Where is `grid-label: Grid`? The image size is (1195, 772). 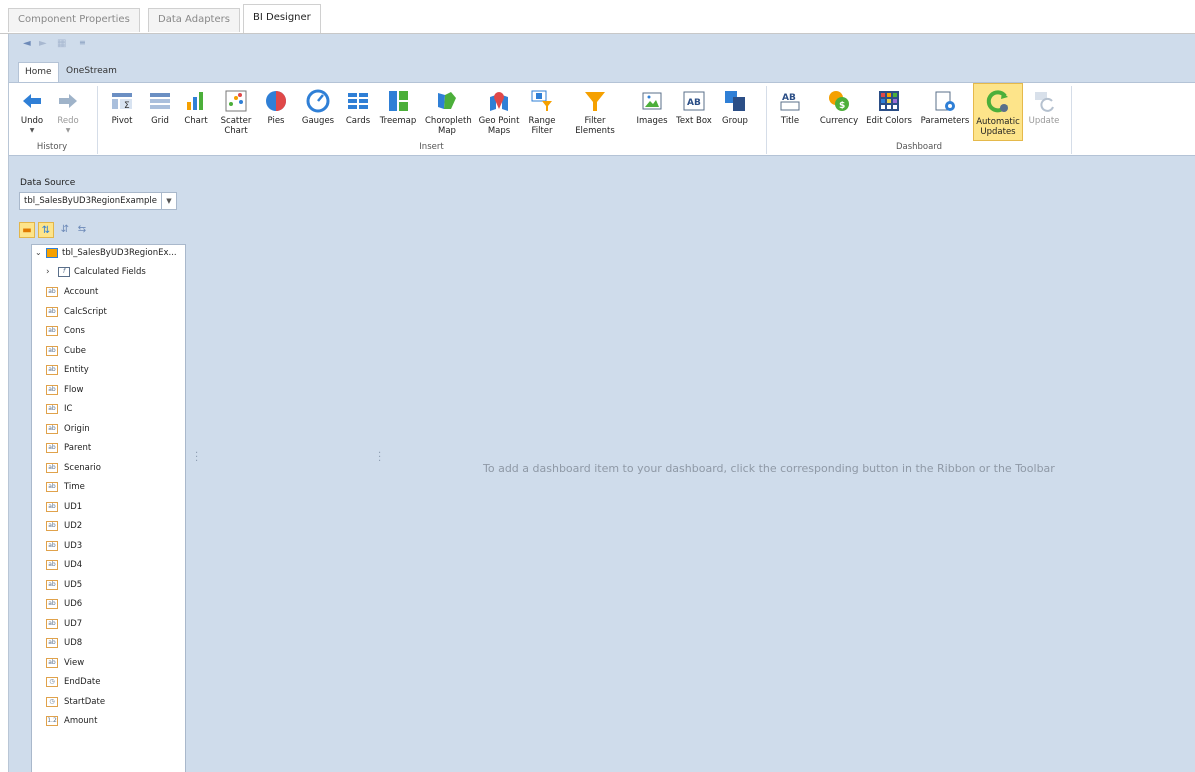 grid-label: Grid is located at coordinates (160, 121).